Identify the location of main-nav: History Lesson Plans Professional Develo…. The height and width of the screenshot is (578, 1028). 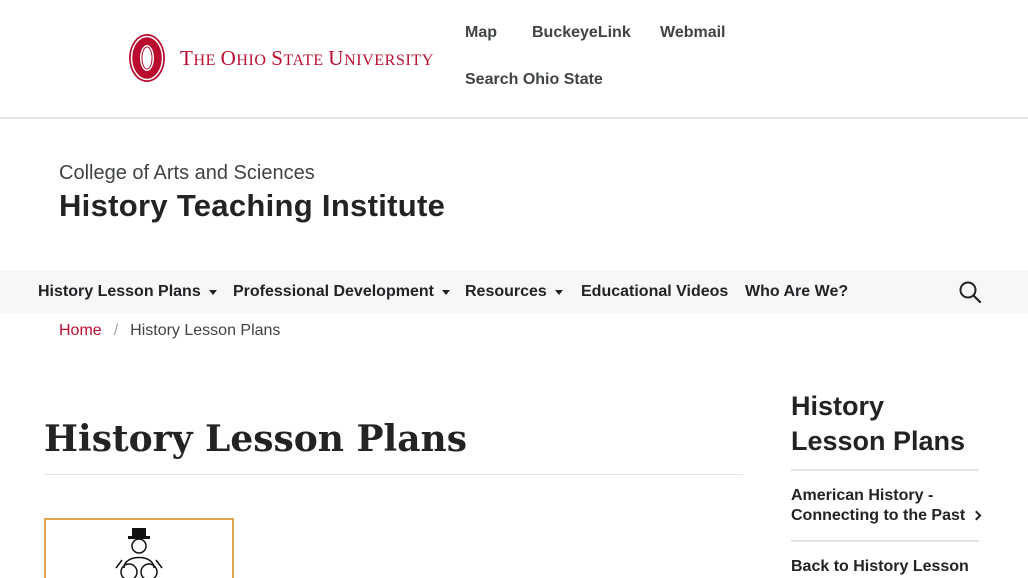
(514, 291).